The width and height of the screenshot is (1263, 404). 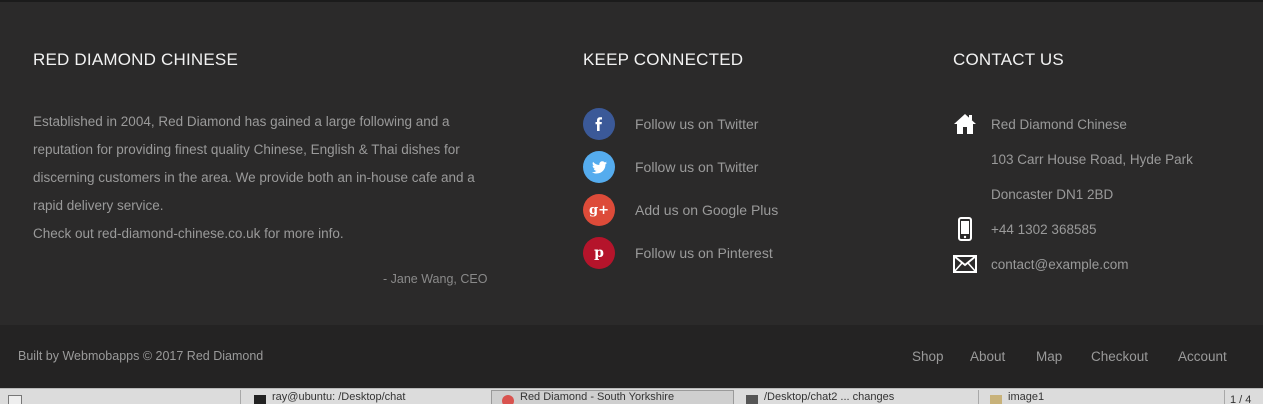 I want to click on social-item-twitter: Follow us on Twitter, so click(x=670, y=167).